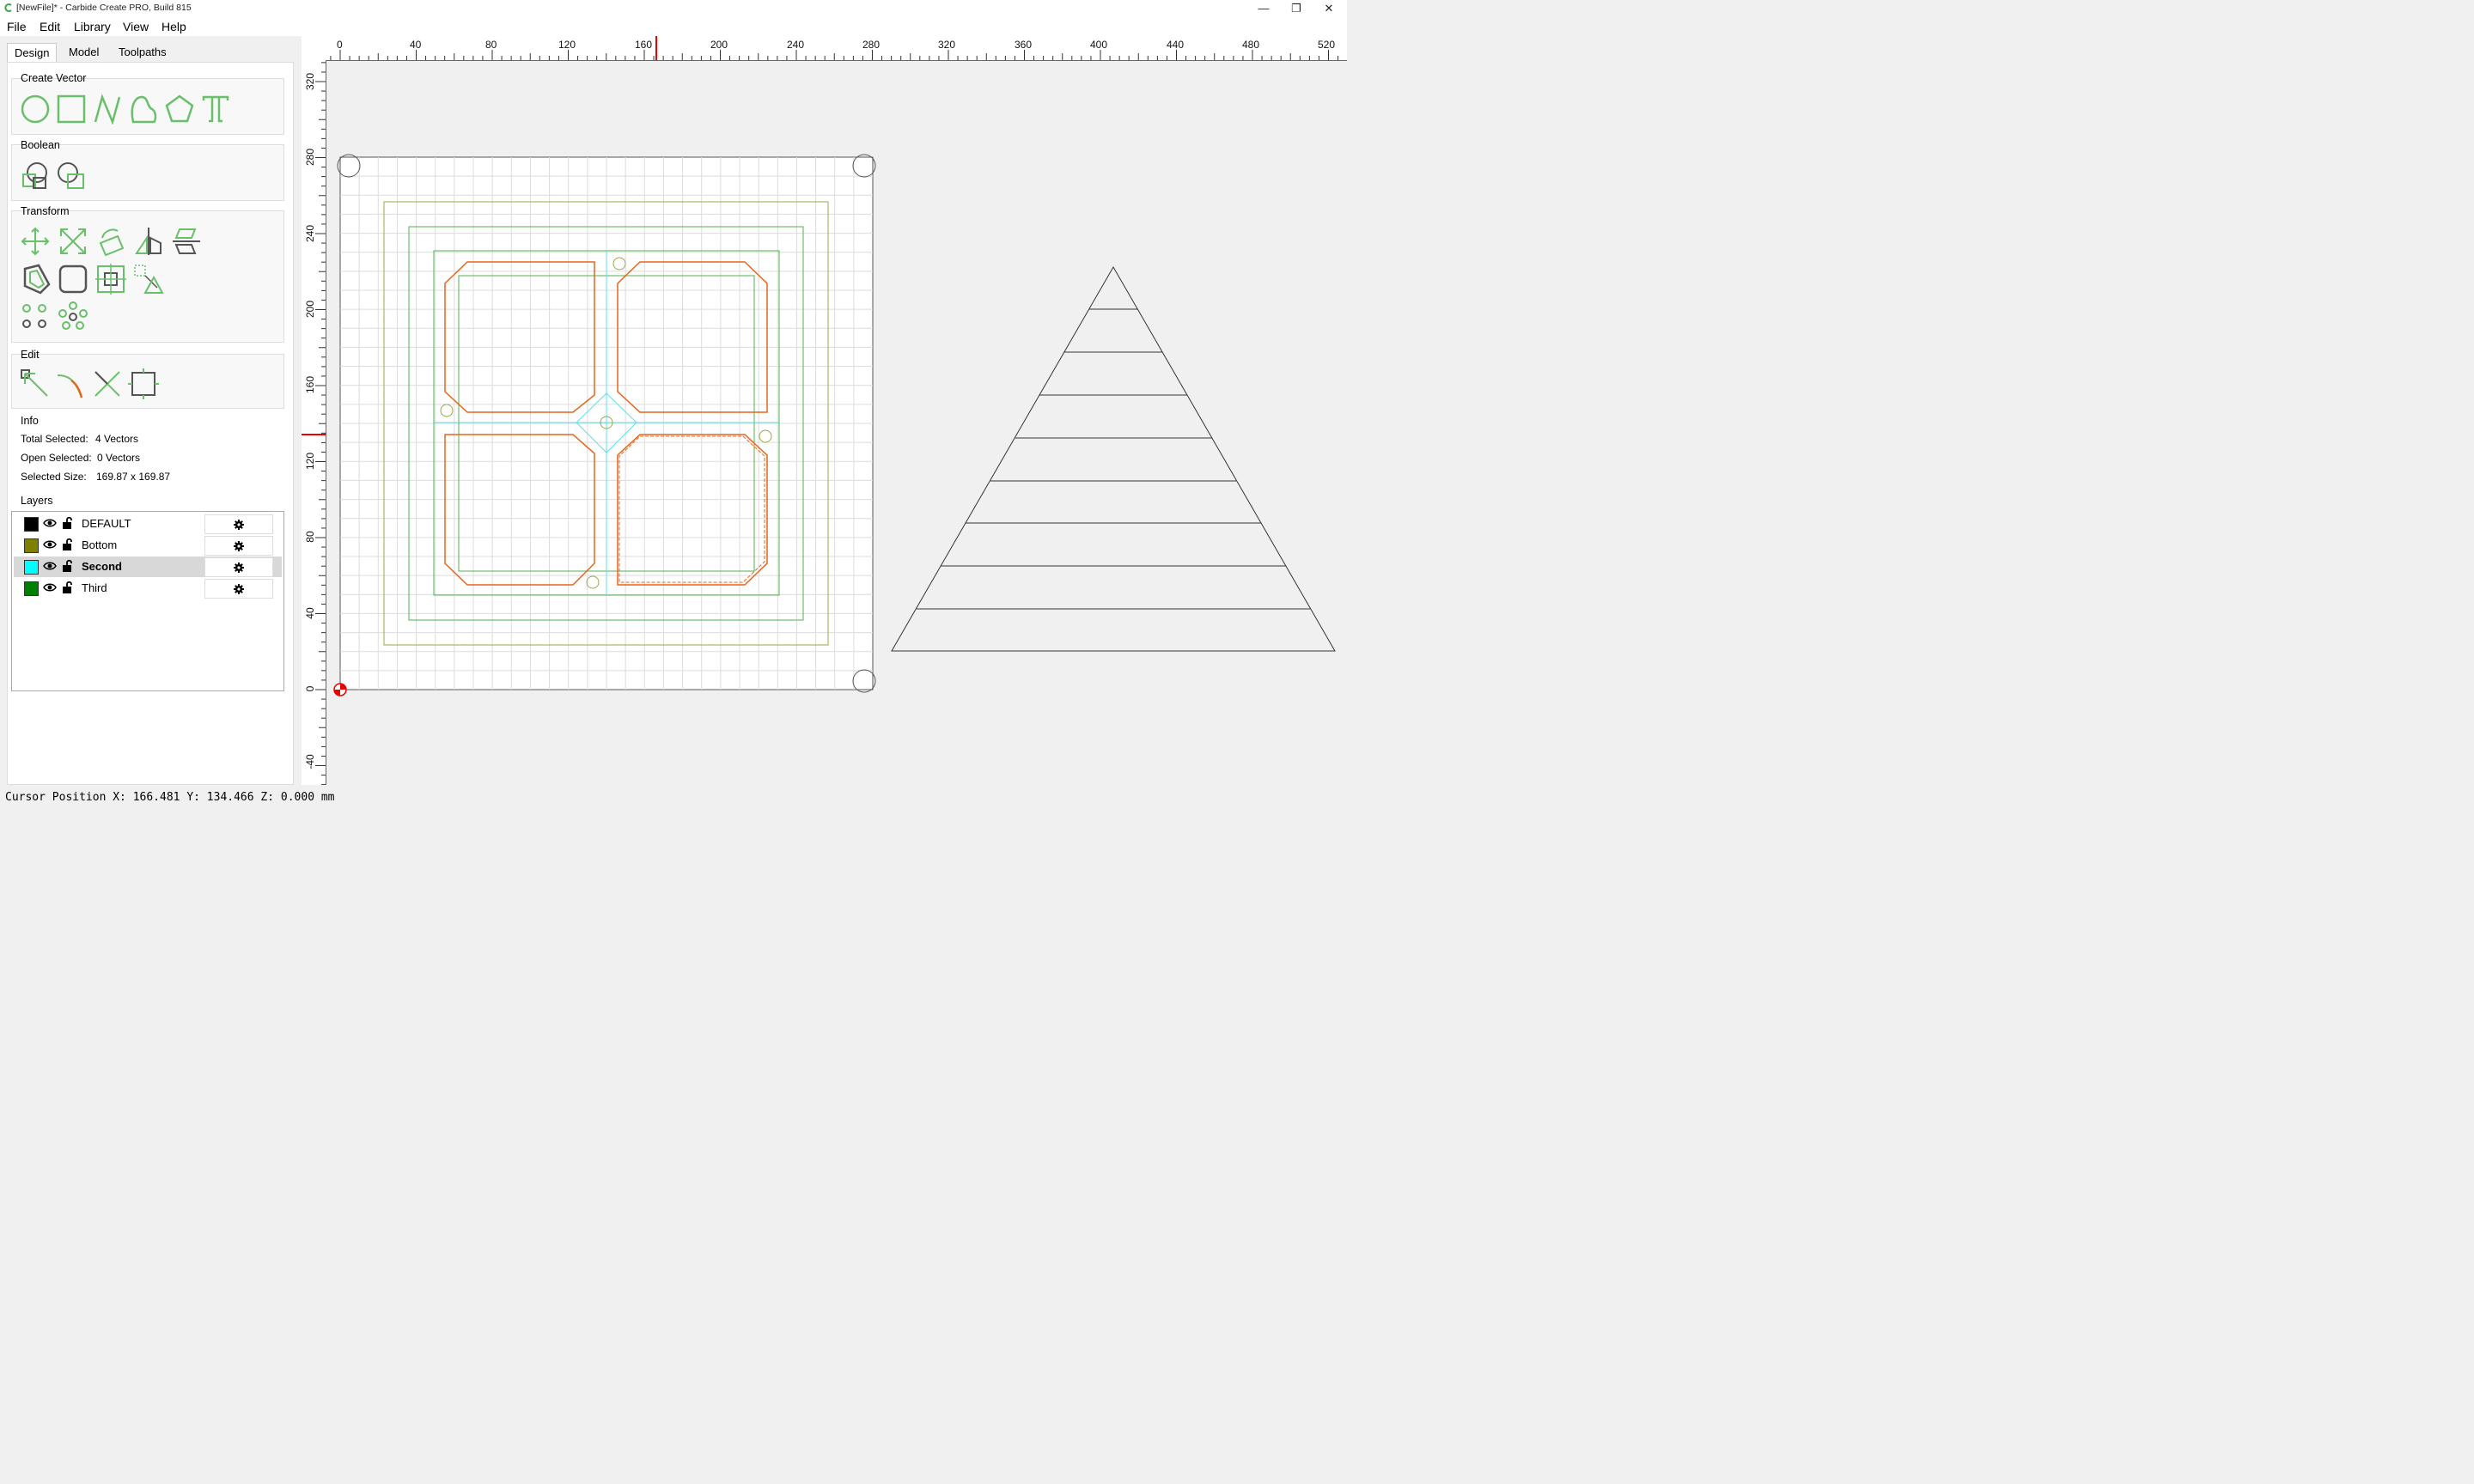 The image size is (2474, 1484). Describe the element at coordinates (1113, 459) in the screenshot. I see `pyramid-vectors` at that location.